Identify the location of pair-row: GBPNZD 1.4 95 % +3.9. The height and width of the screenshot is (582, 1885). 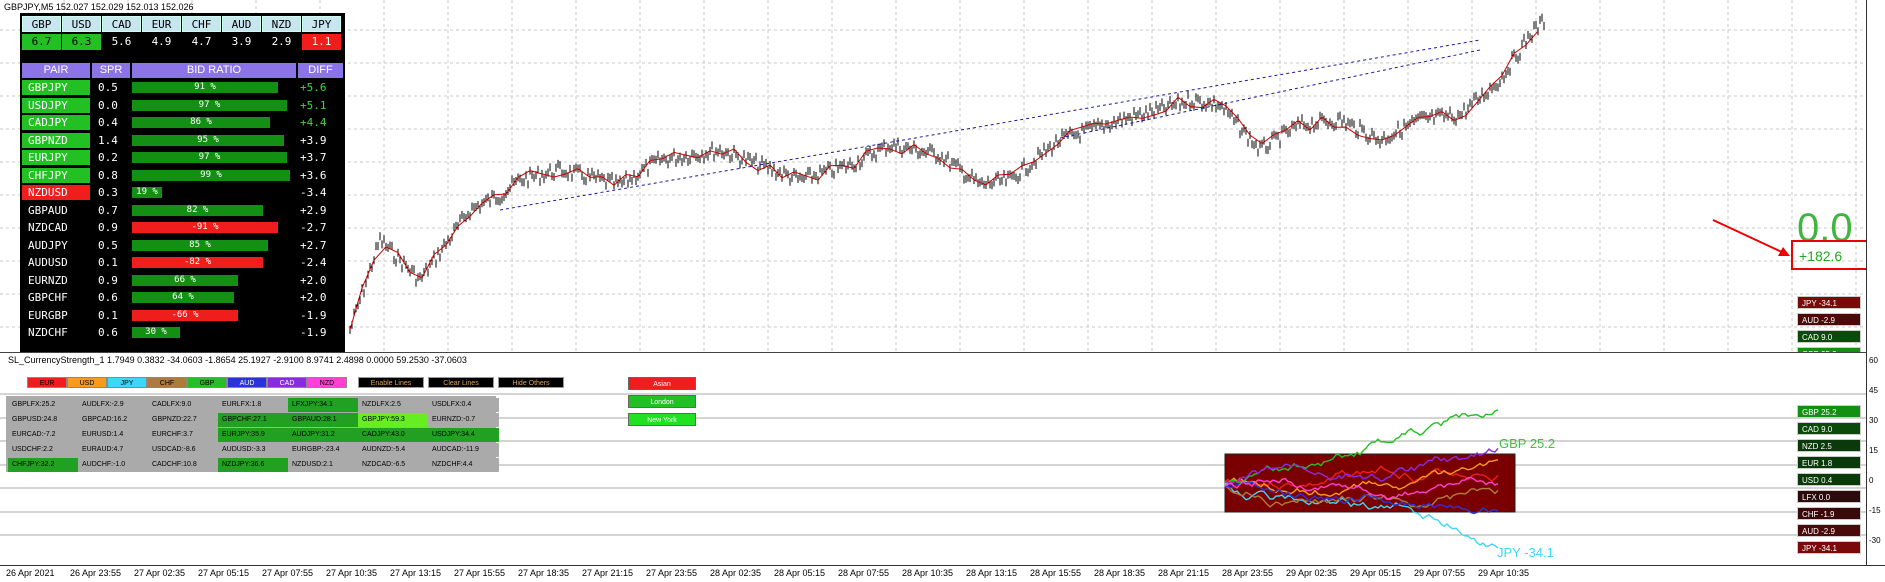
(182, 140).